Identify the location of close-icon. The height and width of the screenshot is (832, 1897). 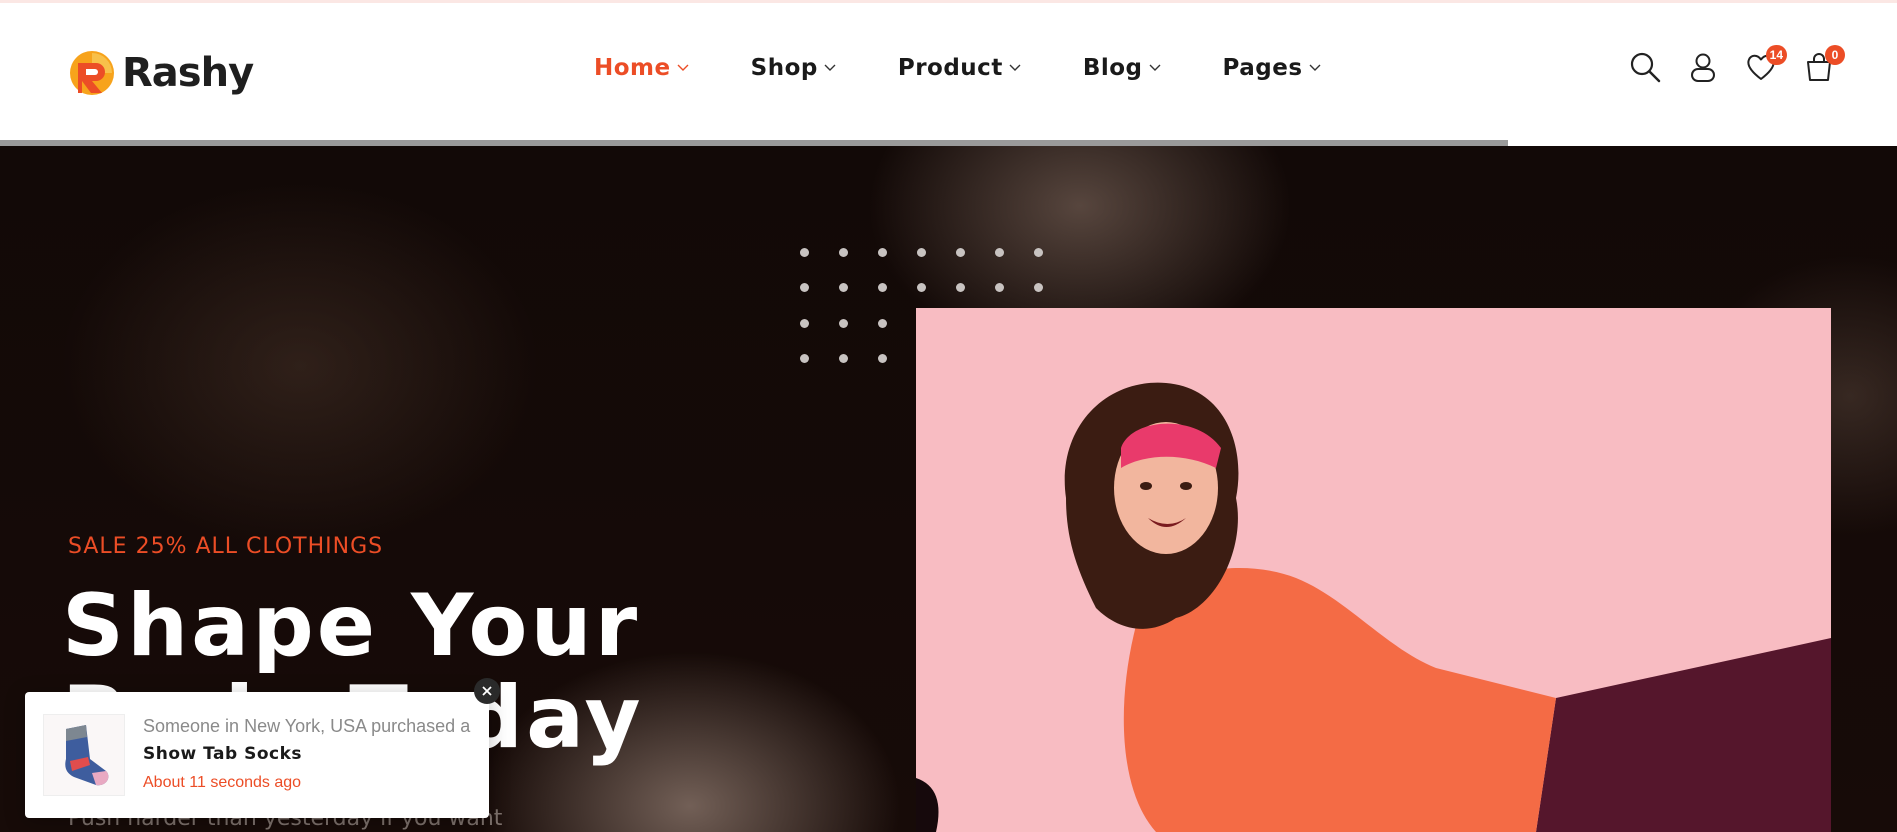
(487, 691).